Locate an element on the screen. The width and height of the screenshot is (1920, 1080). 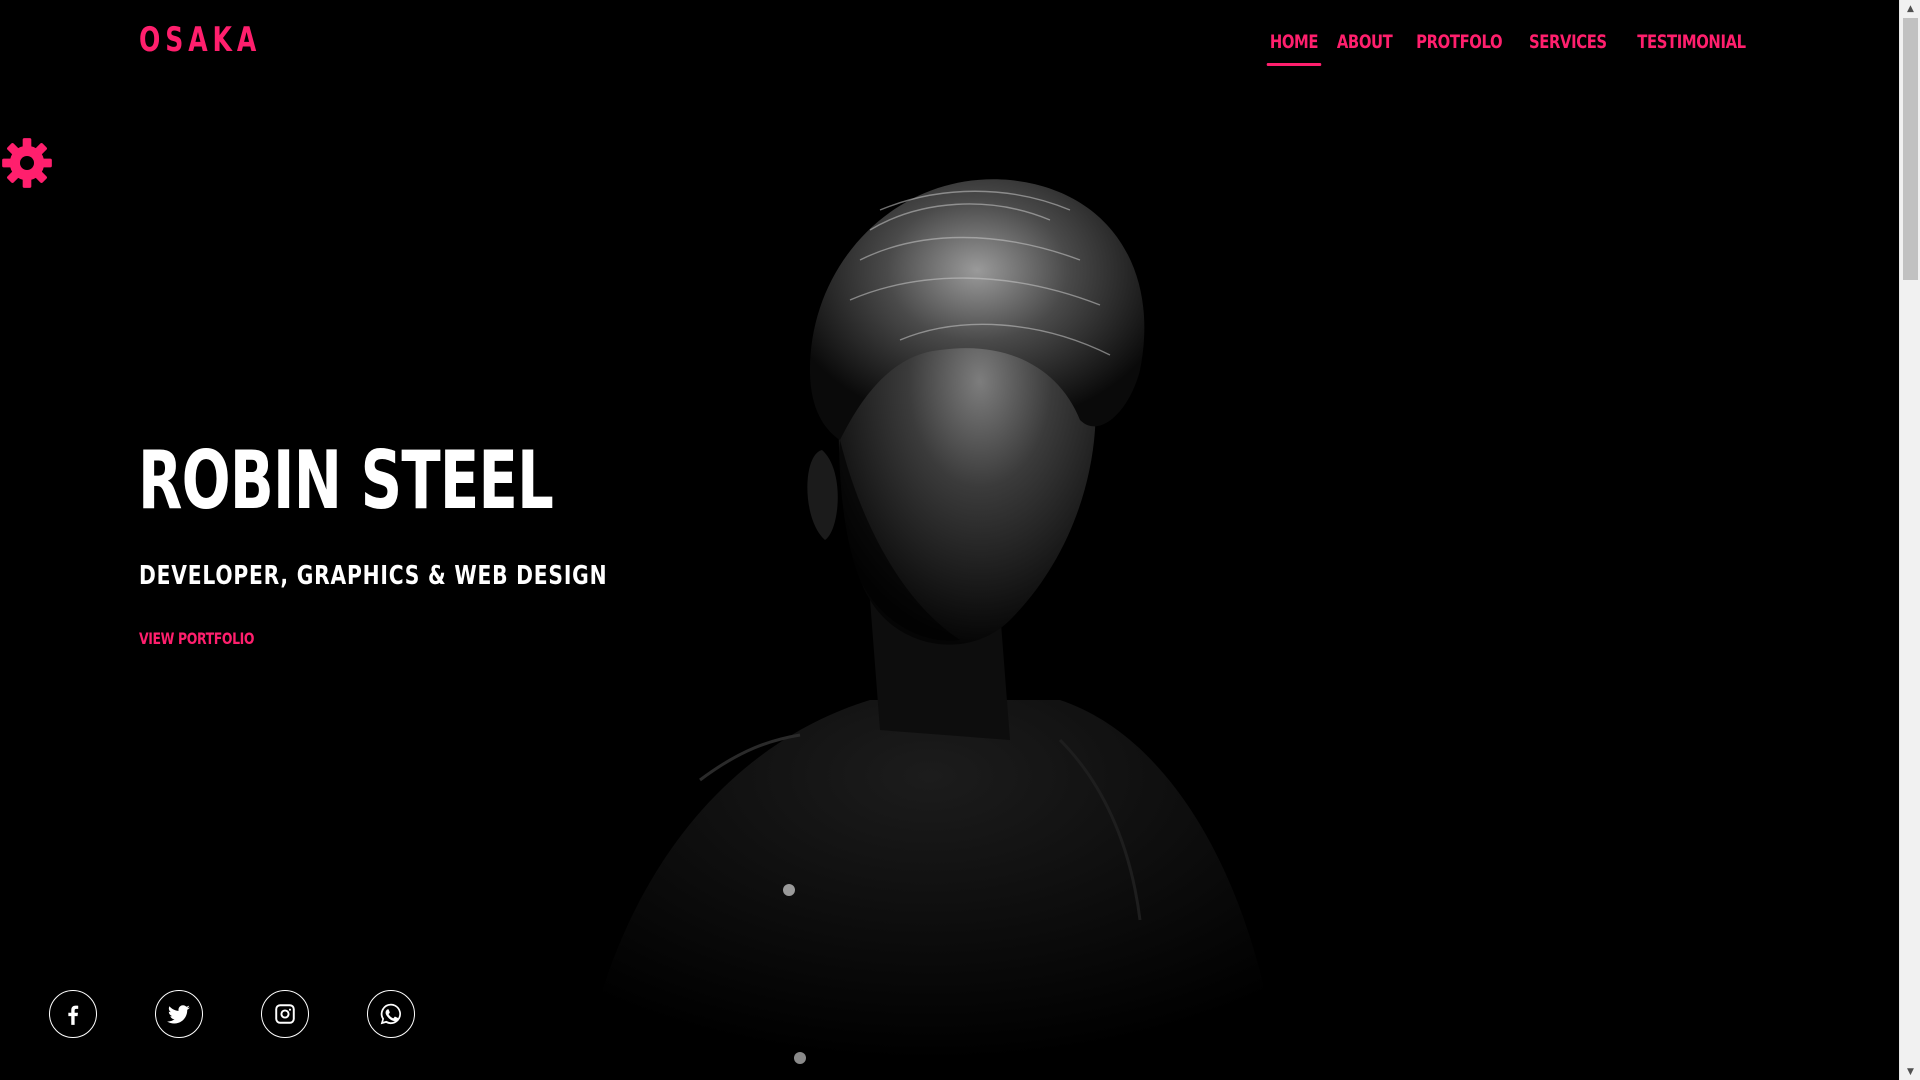
view-portfolio-link: VIEW PORTFOLIO is located at coordinates (197, 639).